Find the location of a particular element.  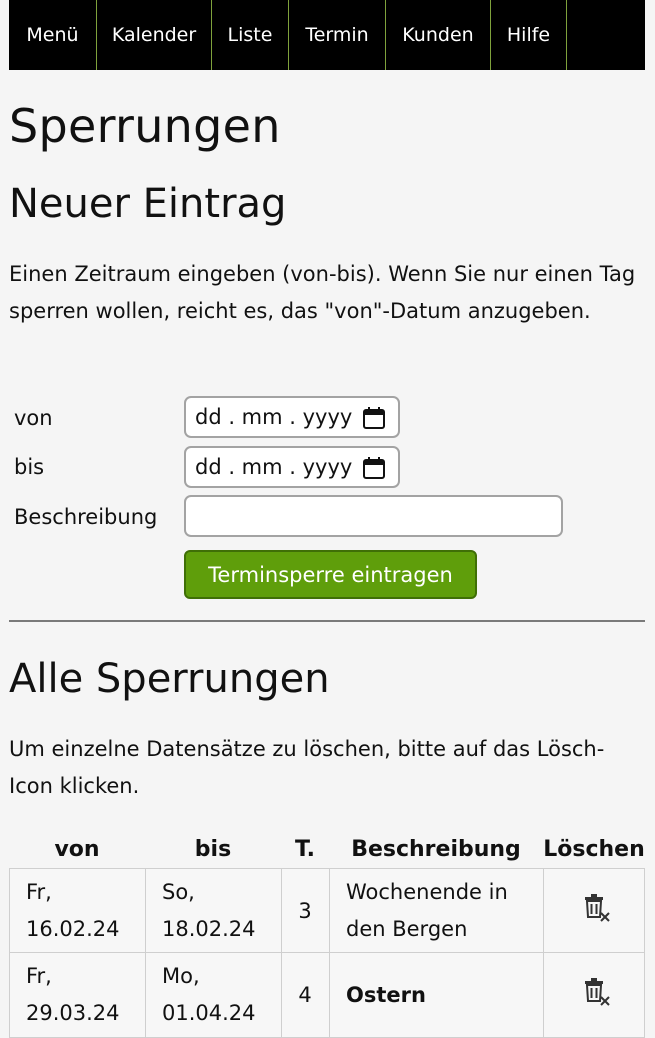

top-navigation: Menü Kalender Liste Termin Kunden Hilfe is located at coordinates (327, 35).